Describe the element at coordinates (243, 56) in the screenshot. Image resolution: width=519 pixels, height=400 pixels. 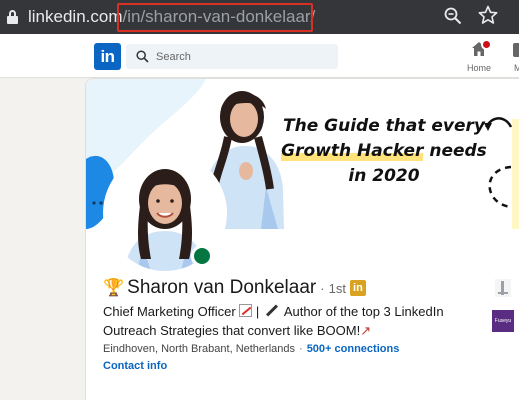
I see `search-input` at that location.